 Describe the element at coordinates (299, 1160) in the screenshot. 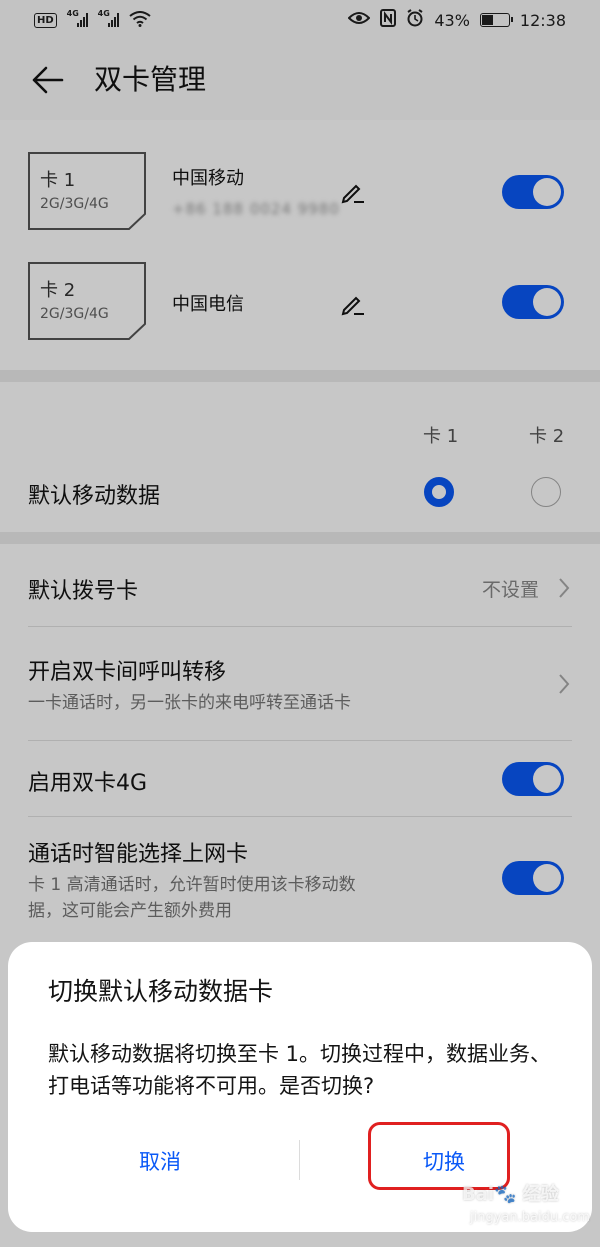

I see `dialog-button-divider` at that location.